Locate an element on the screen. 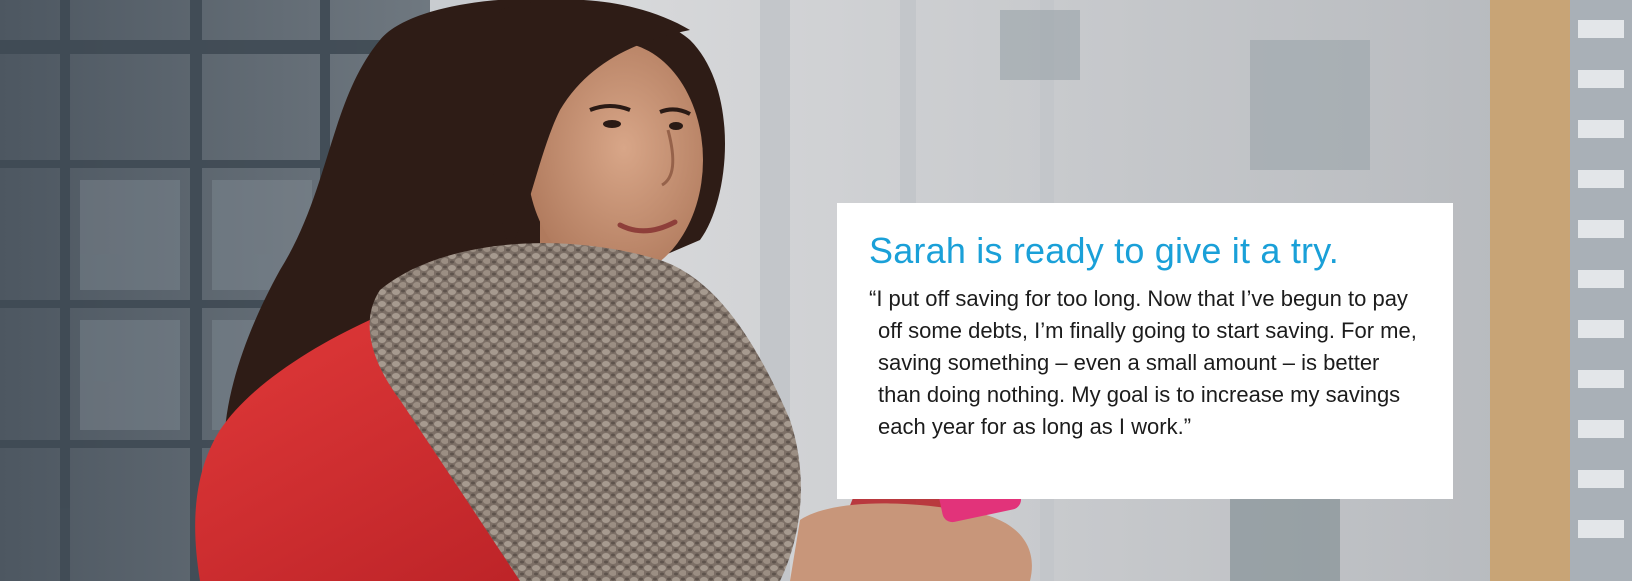 The width and height of the screenshot is (1632, 581). testimonial-title: Sarah is ready to give it a try. is located at coordinates (1104, 250).